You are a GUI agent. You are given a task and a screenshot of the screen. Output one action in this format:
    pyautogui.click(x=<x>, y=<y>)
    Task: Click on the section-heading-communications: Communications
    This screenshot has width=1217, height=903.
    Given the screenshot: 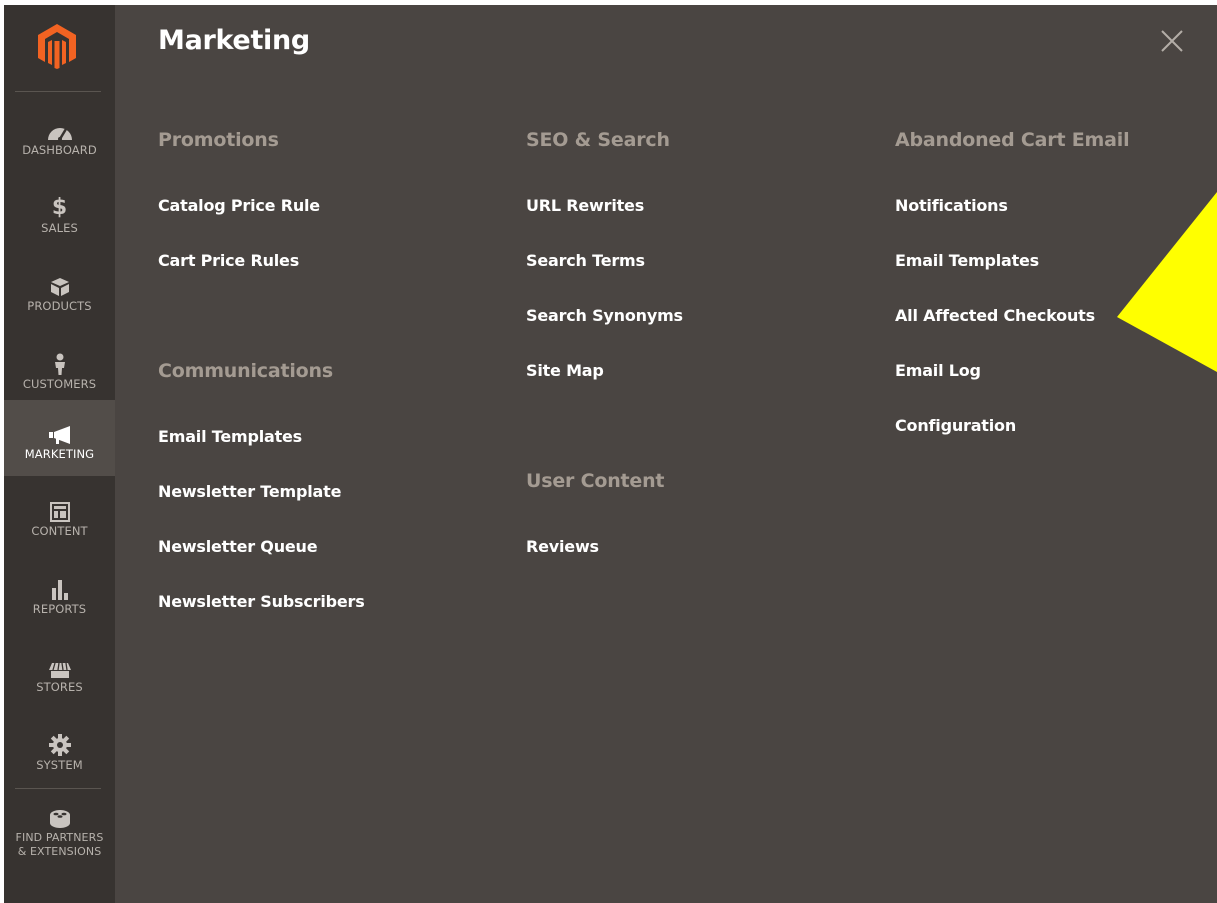 What is the action you would take?
    pyautogui.click(x=245, y=371)
    